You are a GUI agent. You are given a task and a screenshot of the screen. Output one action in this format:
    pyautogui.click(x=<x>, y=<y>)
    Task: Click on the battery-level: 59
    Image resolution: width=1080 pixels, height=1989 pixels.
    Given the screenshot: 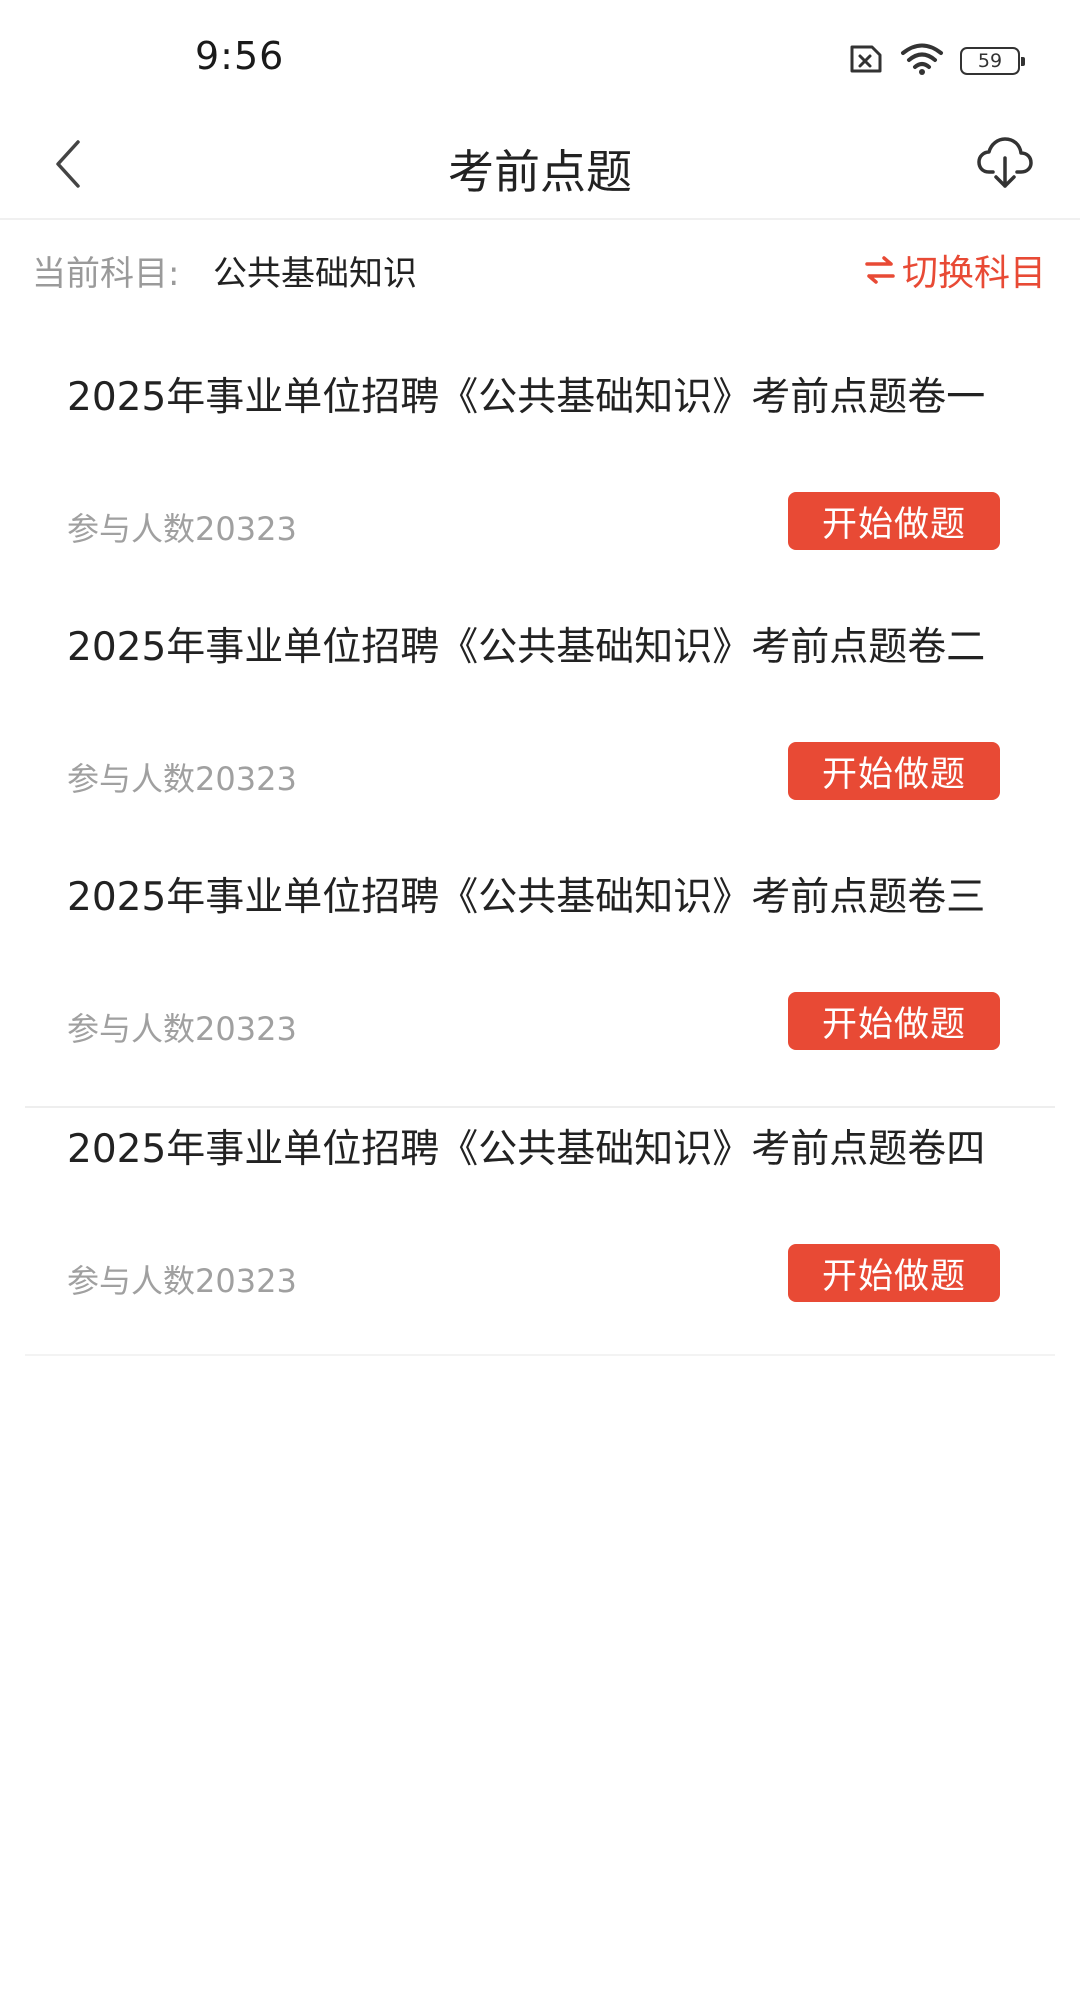 What is the action you would take?
    pyautogui.click(x=990, y=61)
    